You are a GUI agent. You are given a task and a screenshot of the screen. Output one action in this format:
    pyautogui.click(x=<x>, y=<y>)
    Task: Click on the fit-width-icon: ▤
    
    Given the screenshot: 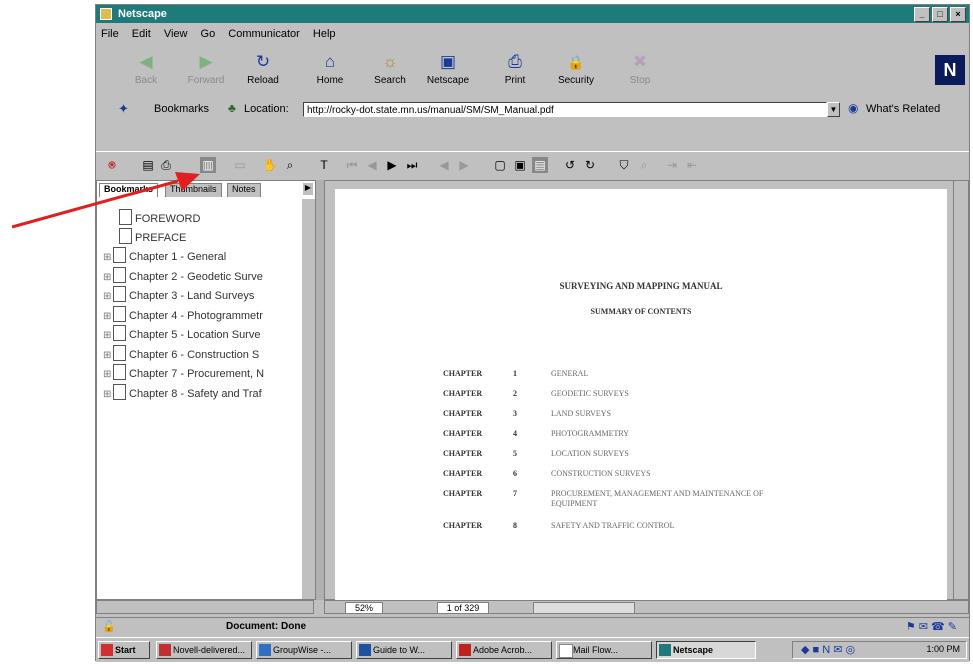 What is the action you would take?
    pyautogui.click(x=540, y=165)
    